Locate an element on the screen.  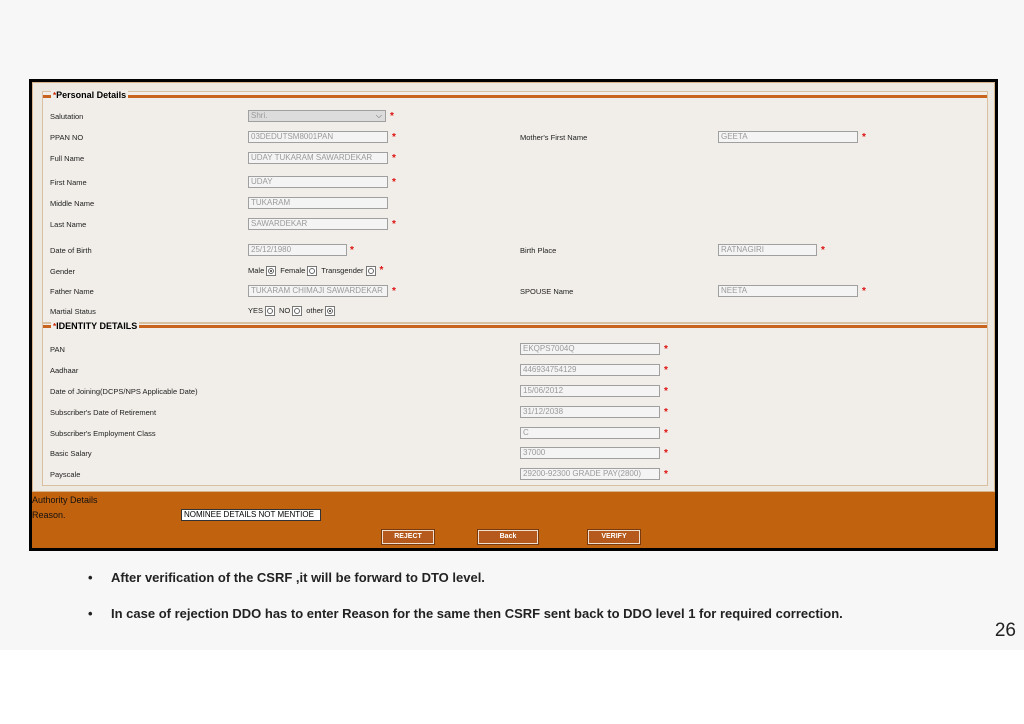
gender-label: Gender is located at coordinates (63, 271).